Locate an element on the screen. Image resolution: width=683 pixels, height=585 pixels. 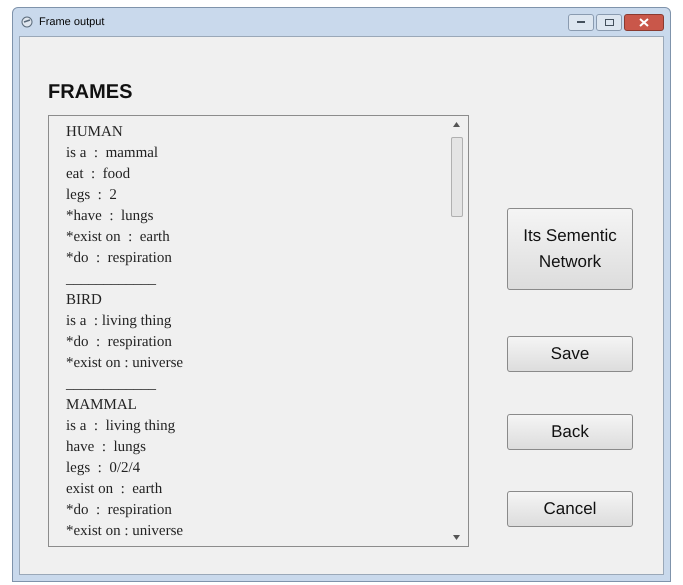
window-title: Frame output is located at coordinates (71, 22).